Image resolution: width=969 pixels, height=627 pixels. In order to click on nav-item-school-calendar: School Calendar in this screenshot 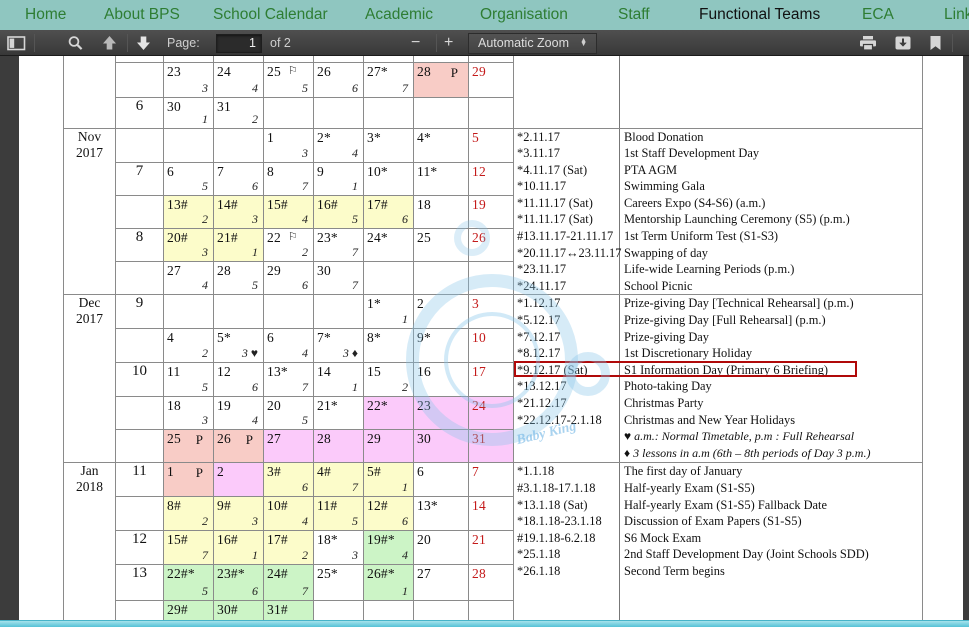, I will do `click(270, 15)`.